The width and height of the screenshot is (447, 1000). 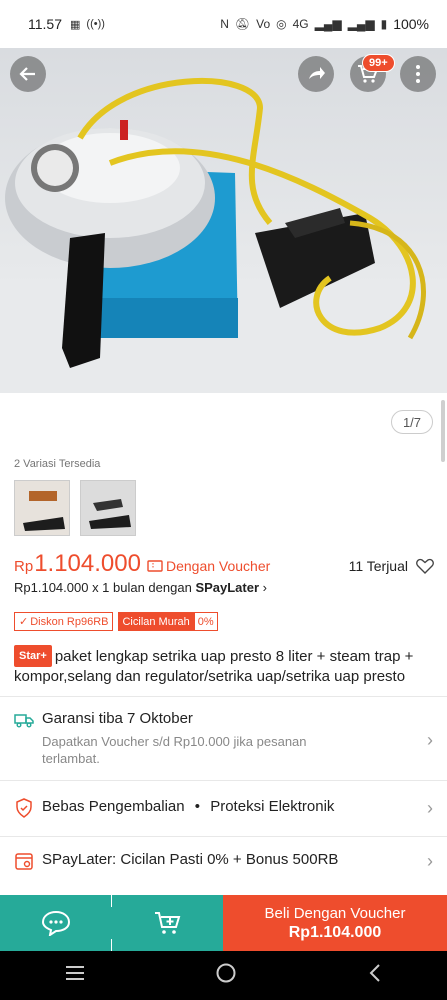 I want to click on back-arrow-icon, so click(x=27, y=74).